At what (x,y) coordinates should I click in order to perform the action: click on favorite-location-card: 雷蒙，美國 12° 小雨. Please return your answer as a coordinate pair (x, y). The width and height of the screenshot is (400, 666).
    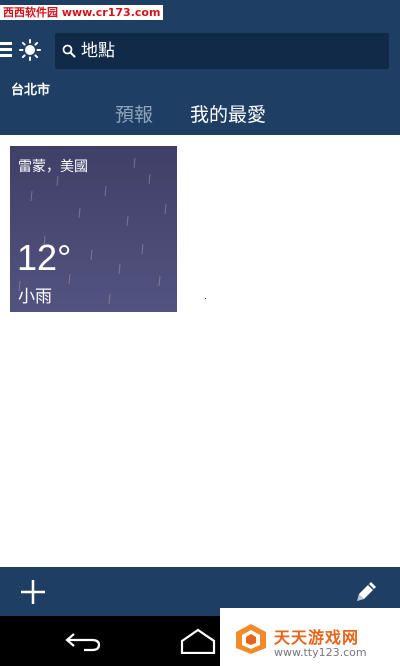
    Looking at the image, I should click on (93, 229).